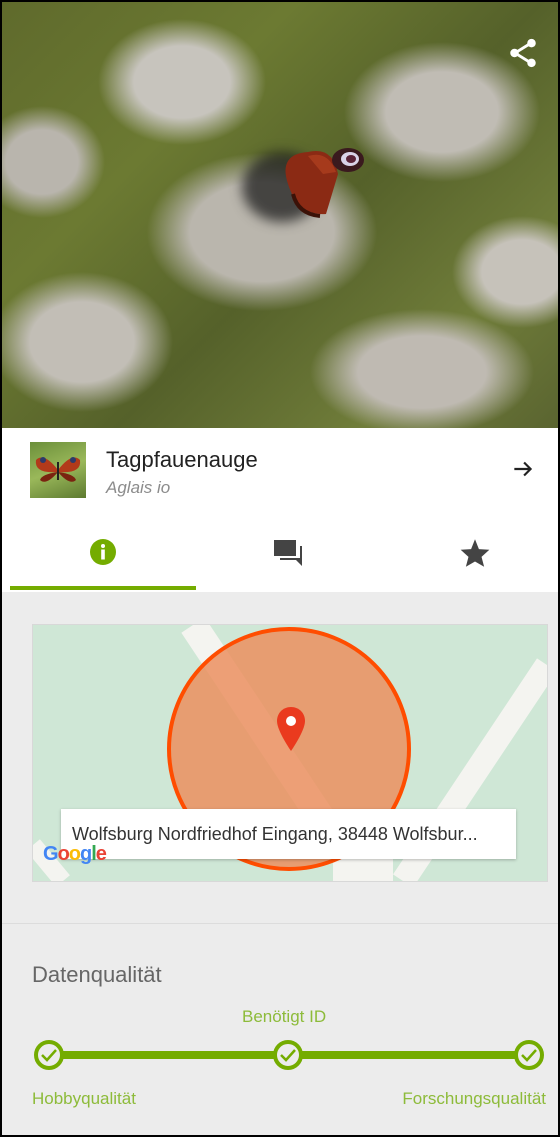 This screenshot has width=560, height=1137. I want to click on tab-comments, so click(288, 552).